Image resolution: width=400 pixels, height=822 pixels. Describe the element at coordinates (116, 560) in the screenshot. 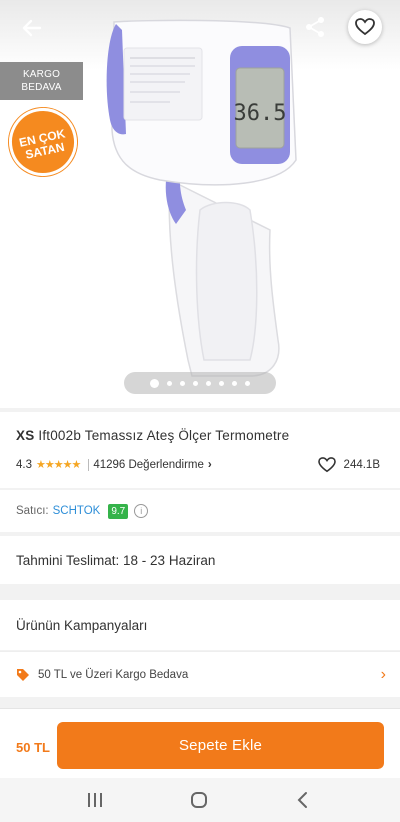

I see `delivery-text: Tahmini Teslimat: 18 - 23 Haziran` at that location.